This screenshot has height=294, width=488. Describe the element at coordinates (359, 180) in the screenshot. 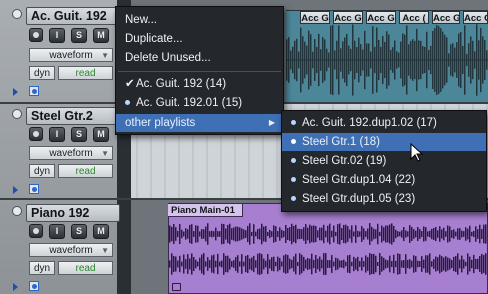

I see `playlist-label: Steel Gtr.dup1.04 (22)` at that location.